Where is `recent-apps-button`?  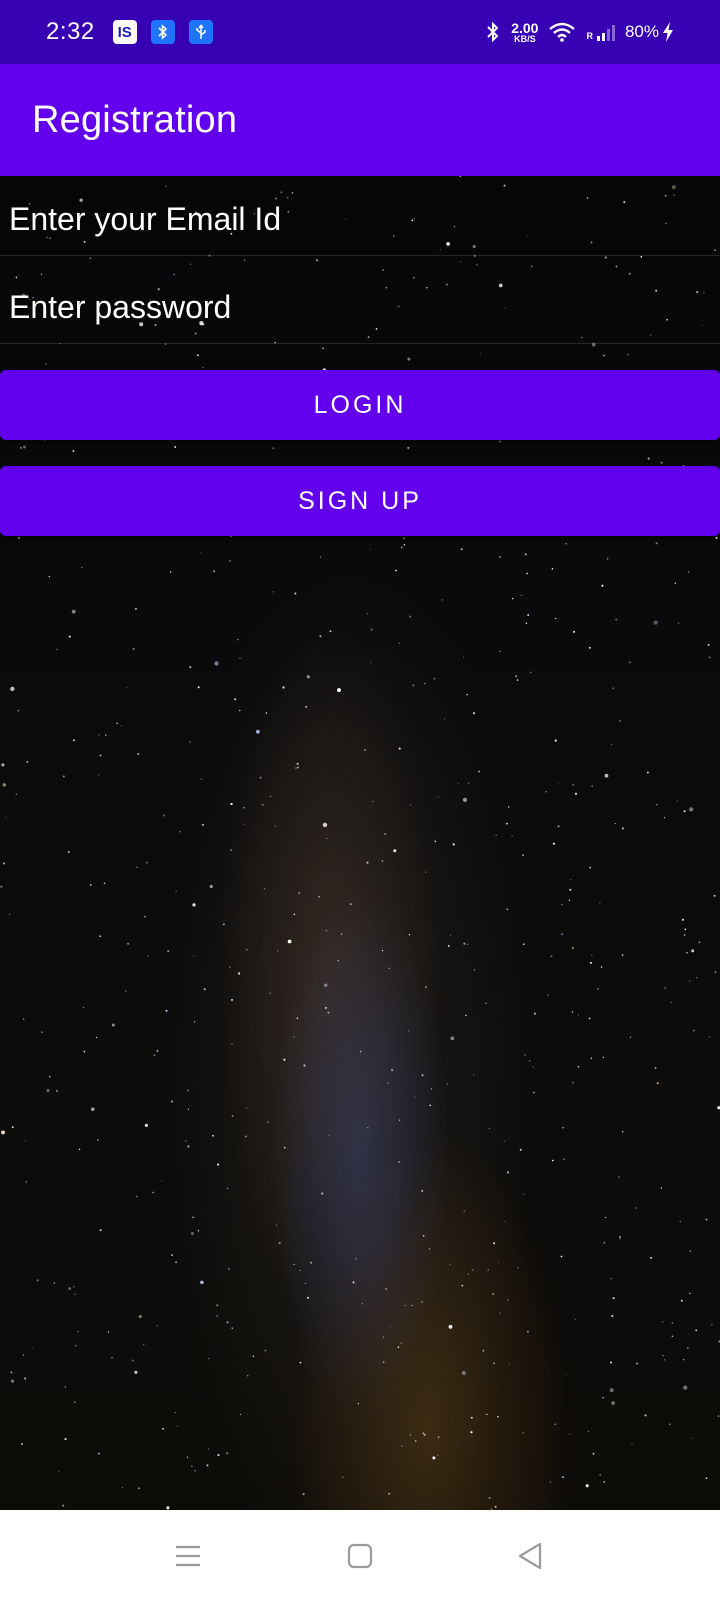 recent-apps-button is located at coordinates (188, 1556).